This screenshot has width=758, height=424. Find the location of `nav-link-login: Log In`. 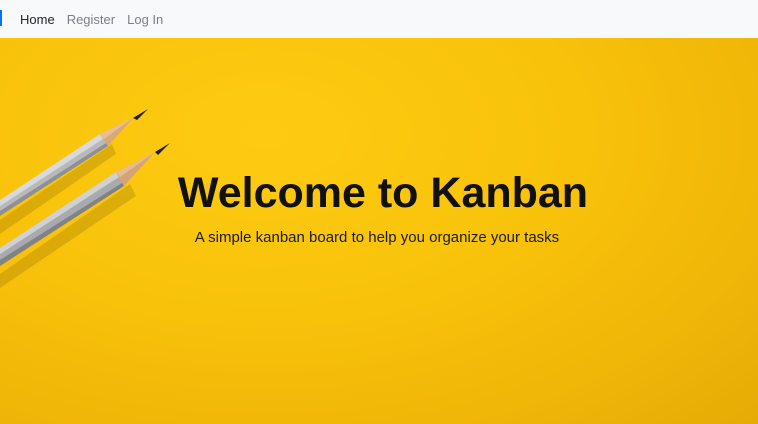

nav-link-login: Log In is located at coordinates (145, 19).